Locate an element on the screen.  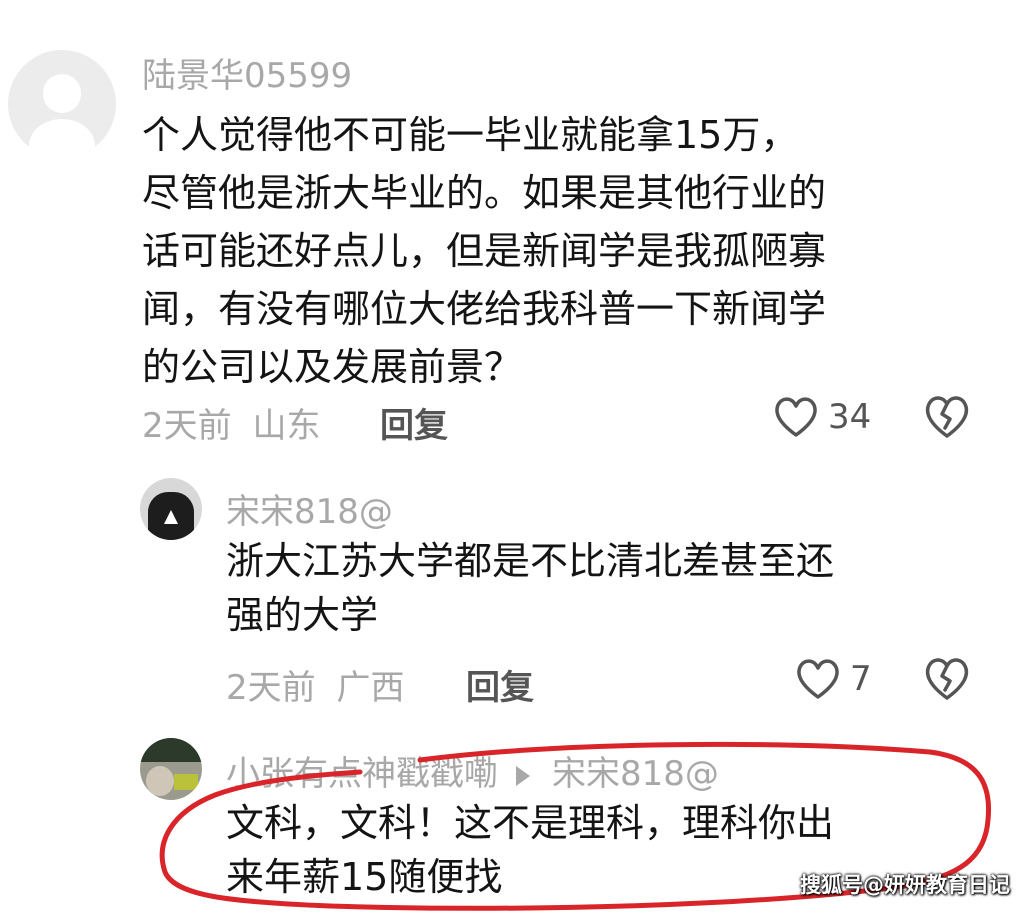
comment-2-reply-button: 回复 is located at coordinates (500, 684).